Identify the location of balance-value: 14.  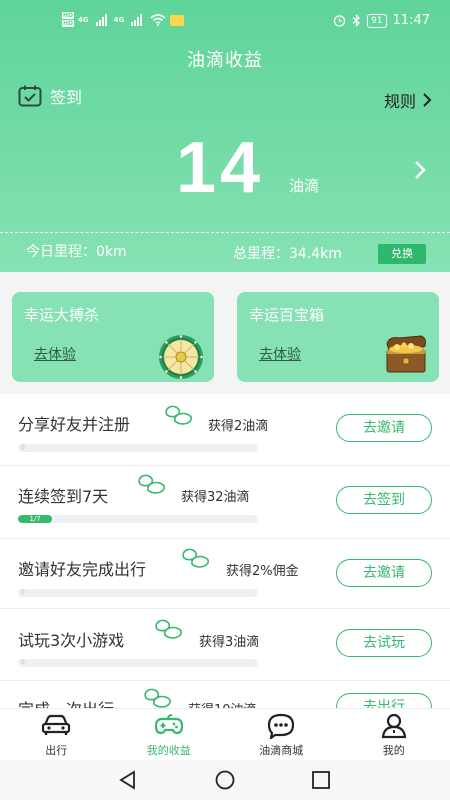
(220, 168).